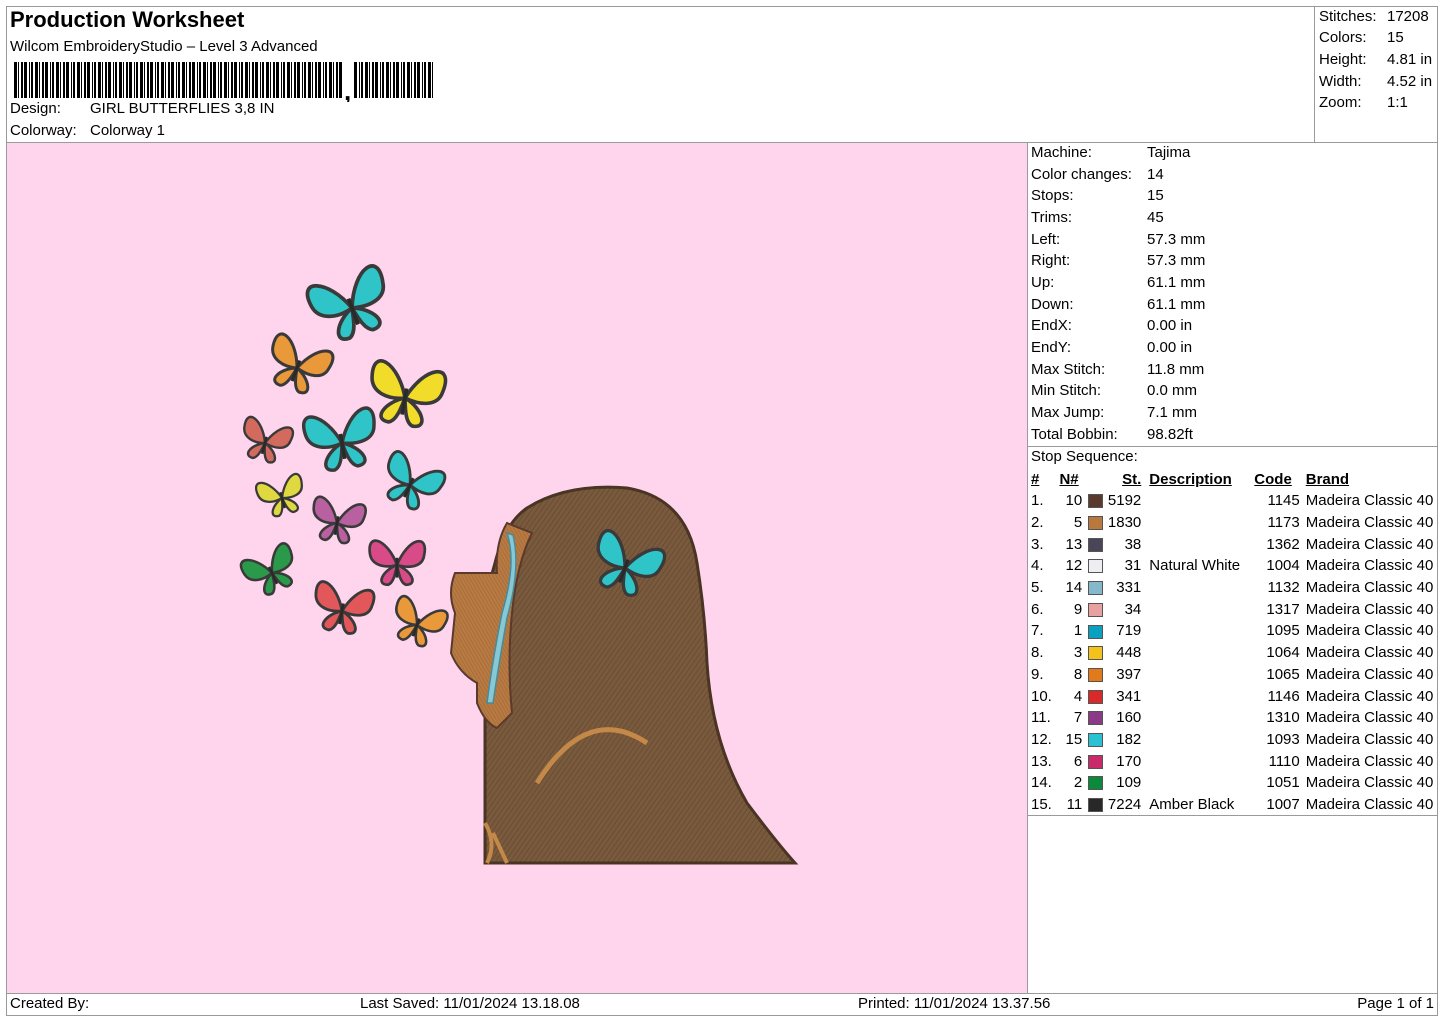 The image size is (1445, 1021). Describe the element at coordinates (1078, 609) in the screenshot. I see `row-needle: 9` at that location.